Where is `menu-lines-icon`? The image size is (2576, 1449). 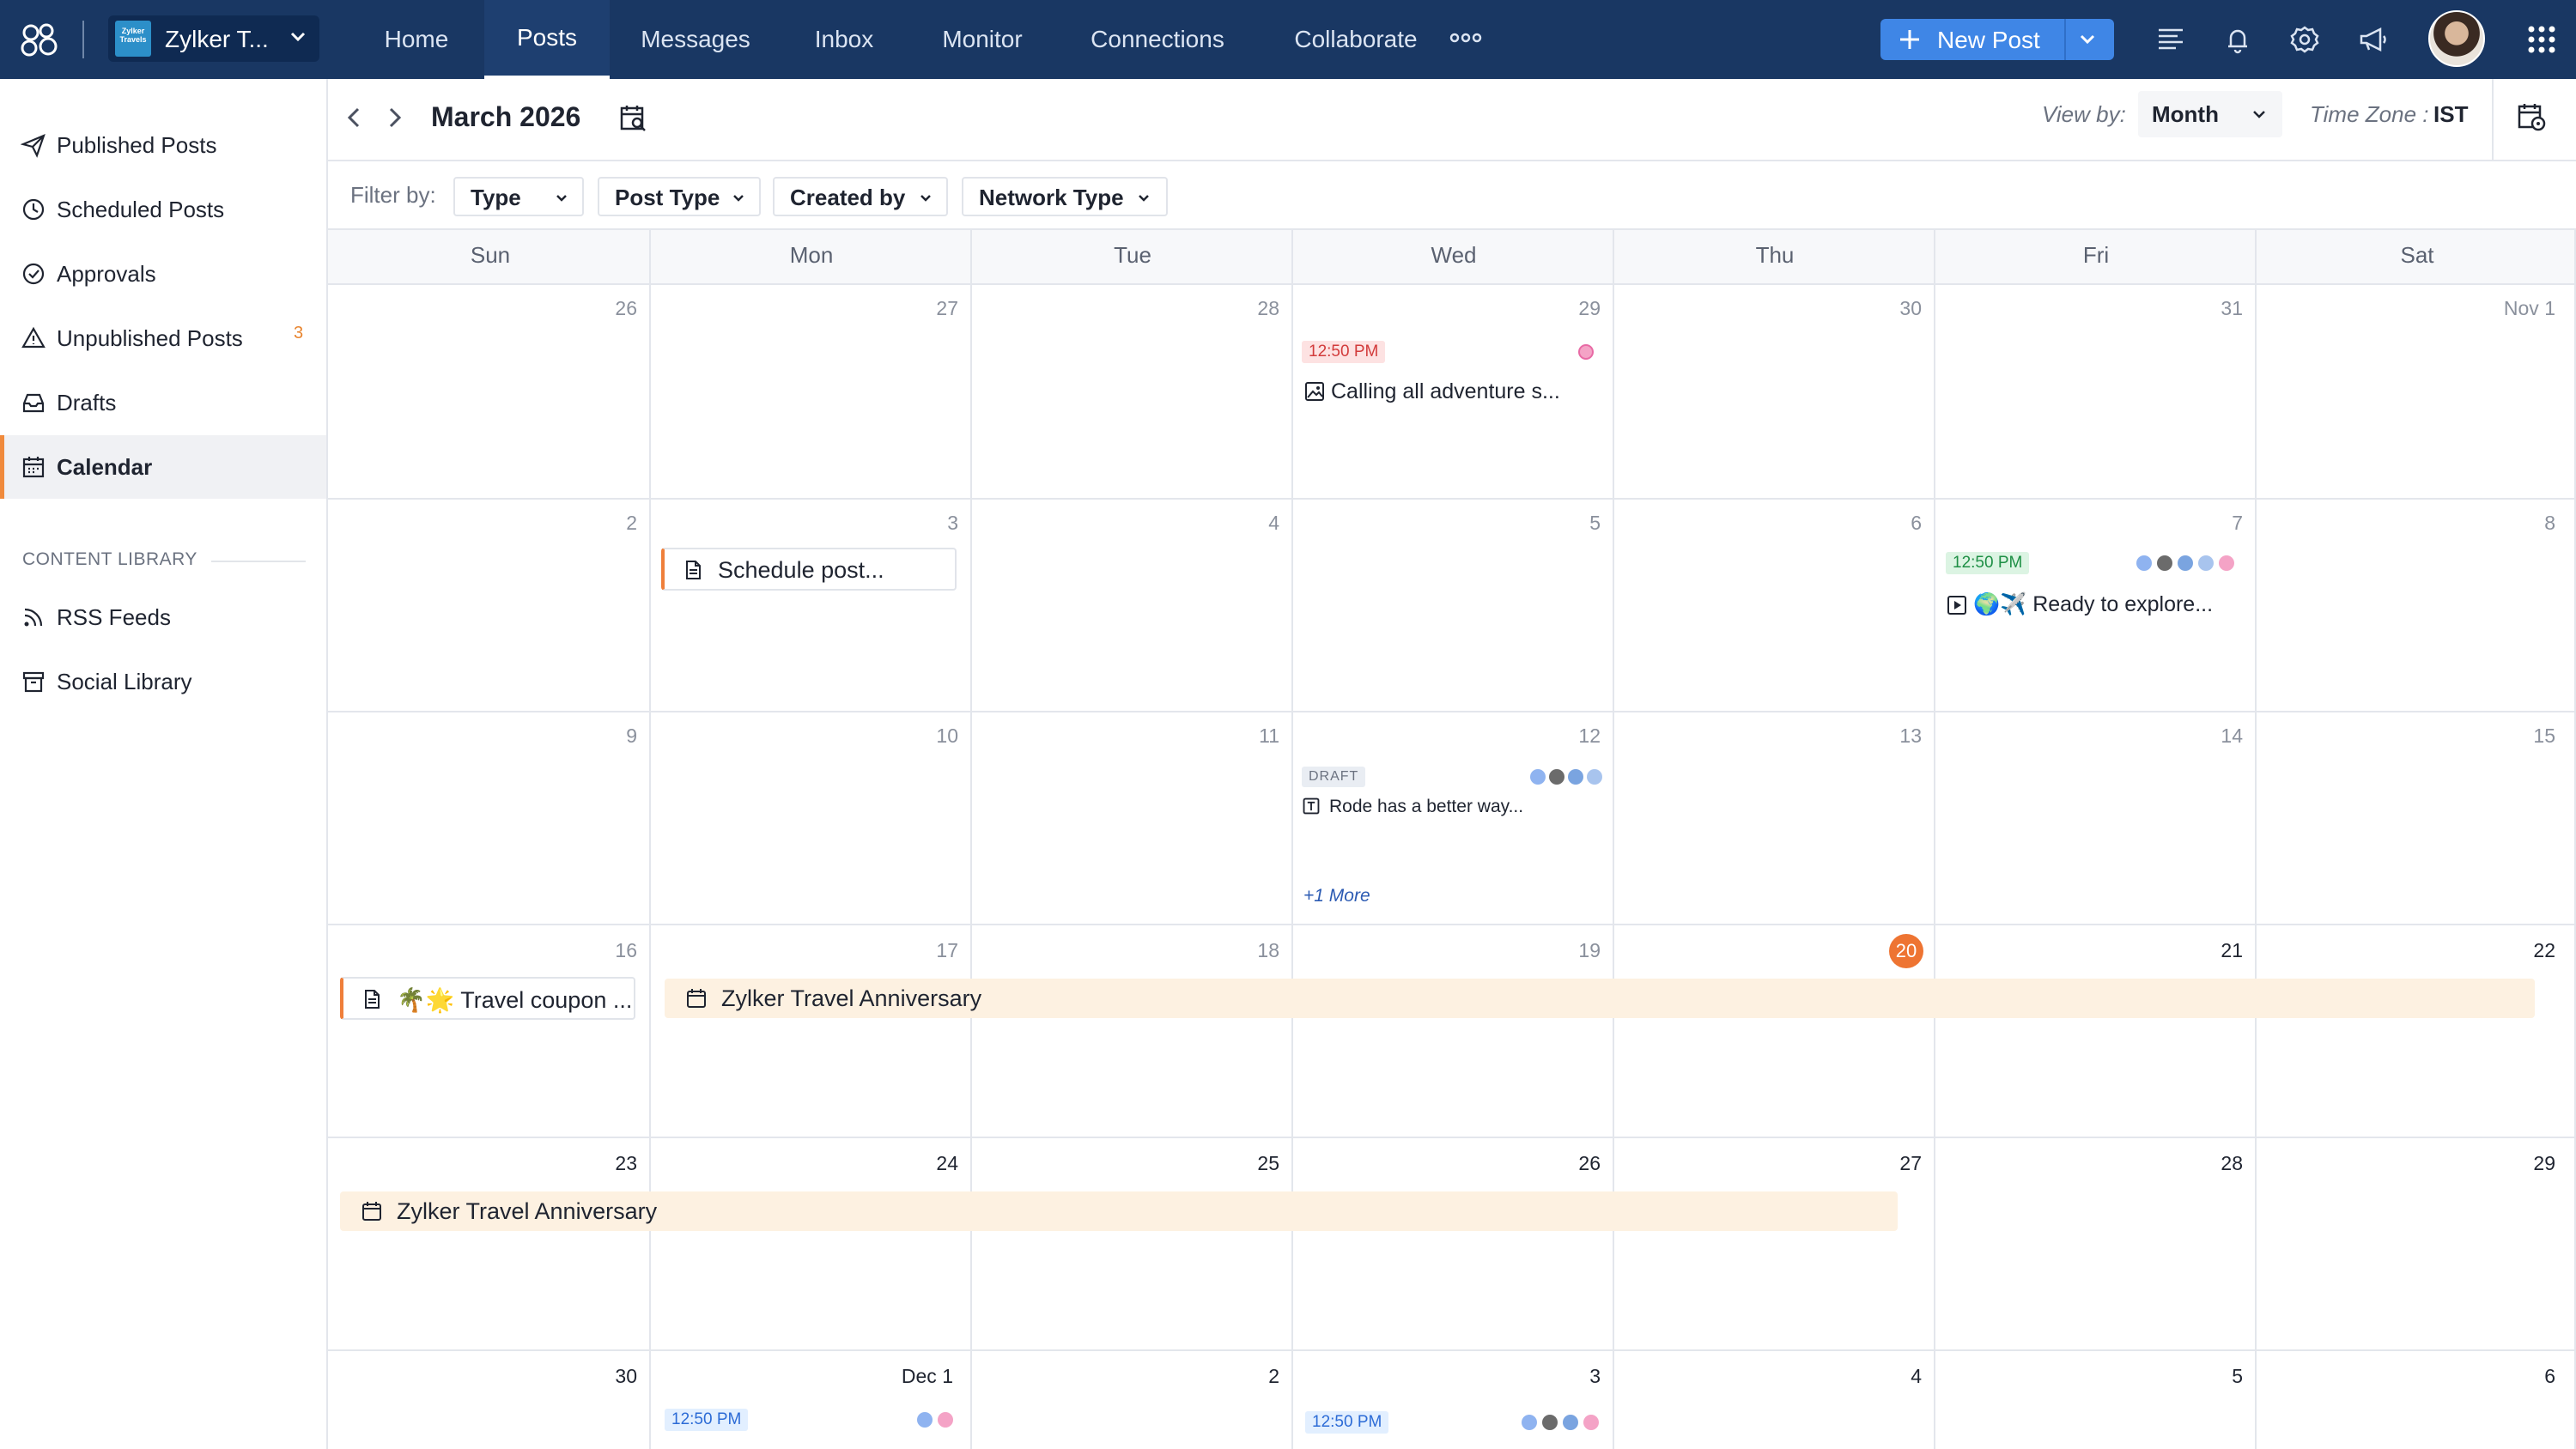
menu-lines-icon is located at coordinates (2171, 39).